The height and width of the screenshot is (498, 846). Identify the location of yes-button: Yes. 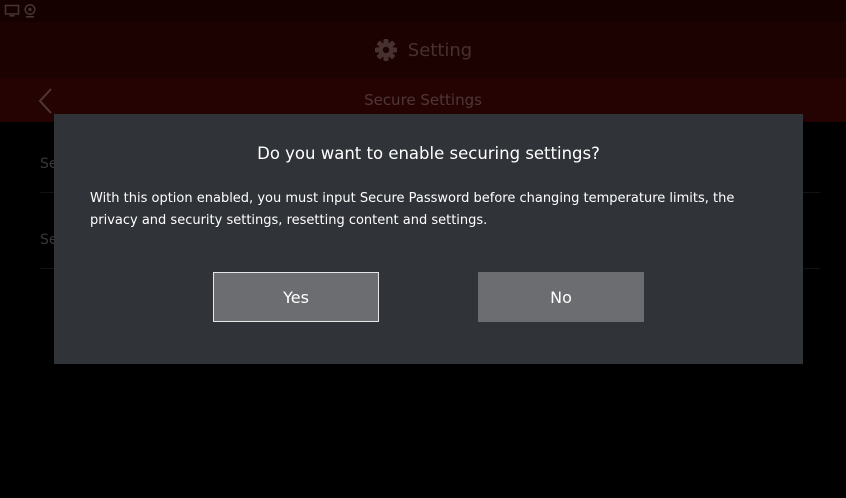
(296, 297).